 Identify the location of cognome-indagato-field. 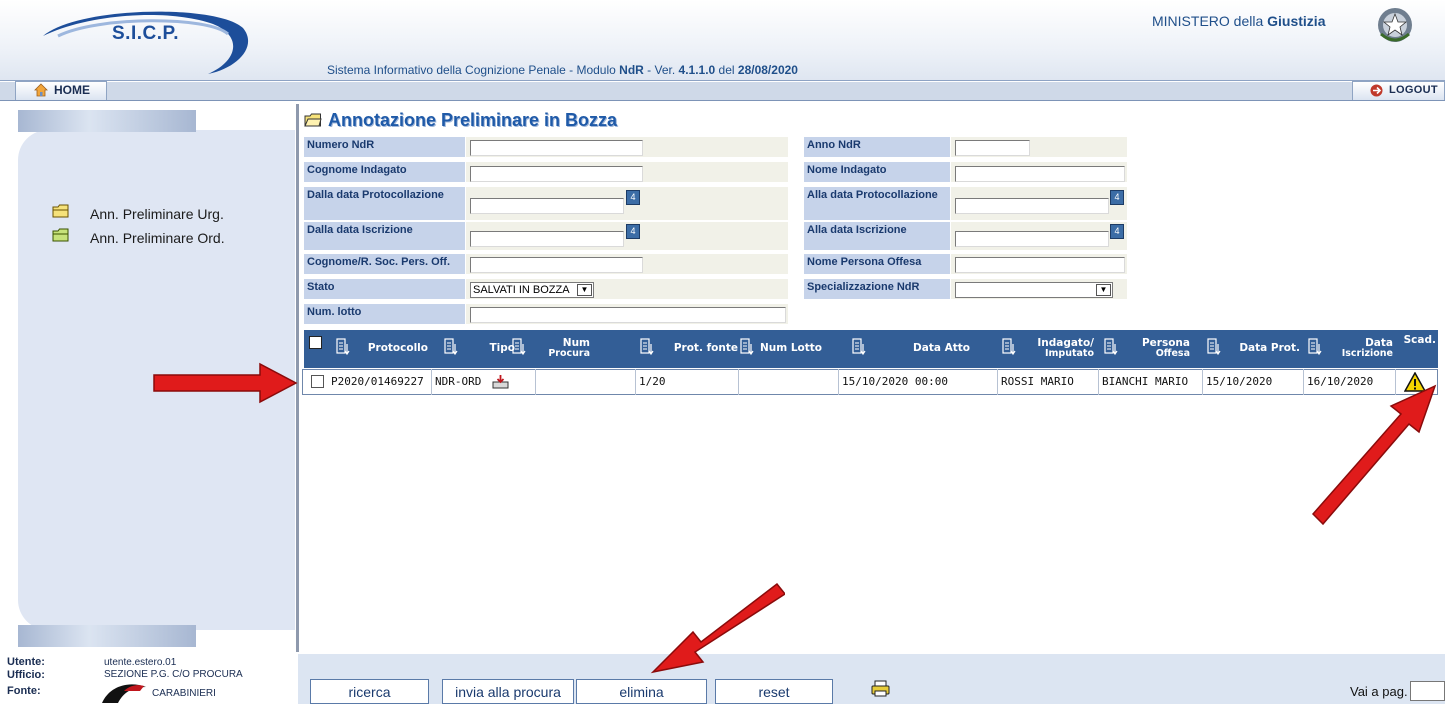
(556, 174).